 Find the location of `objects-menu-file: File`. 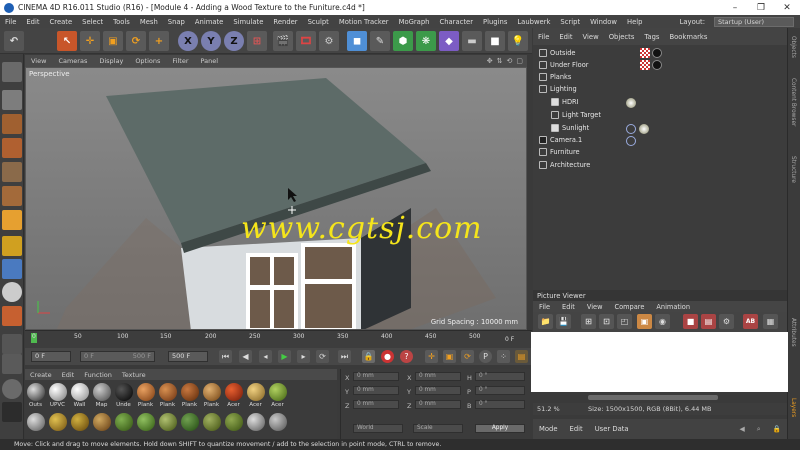

objects-menu-file: File is located at coordinates (543, 37).